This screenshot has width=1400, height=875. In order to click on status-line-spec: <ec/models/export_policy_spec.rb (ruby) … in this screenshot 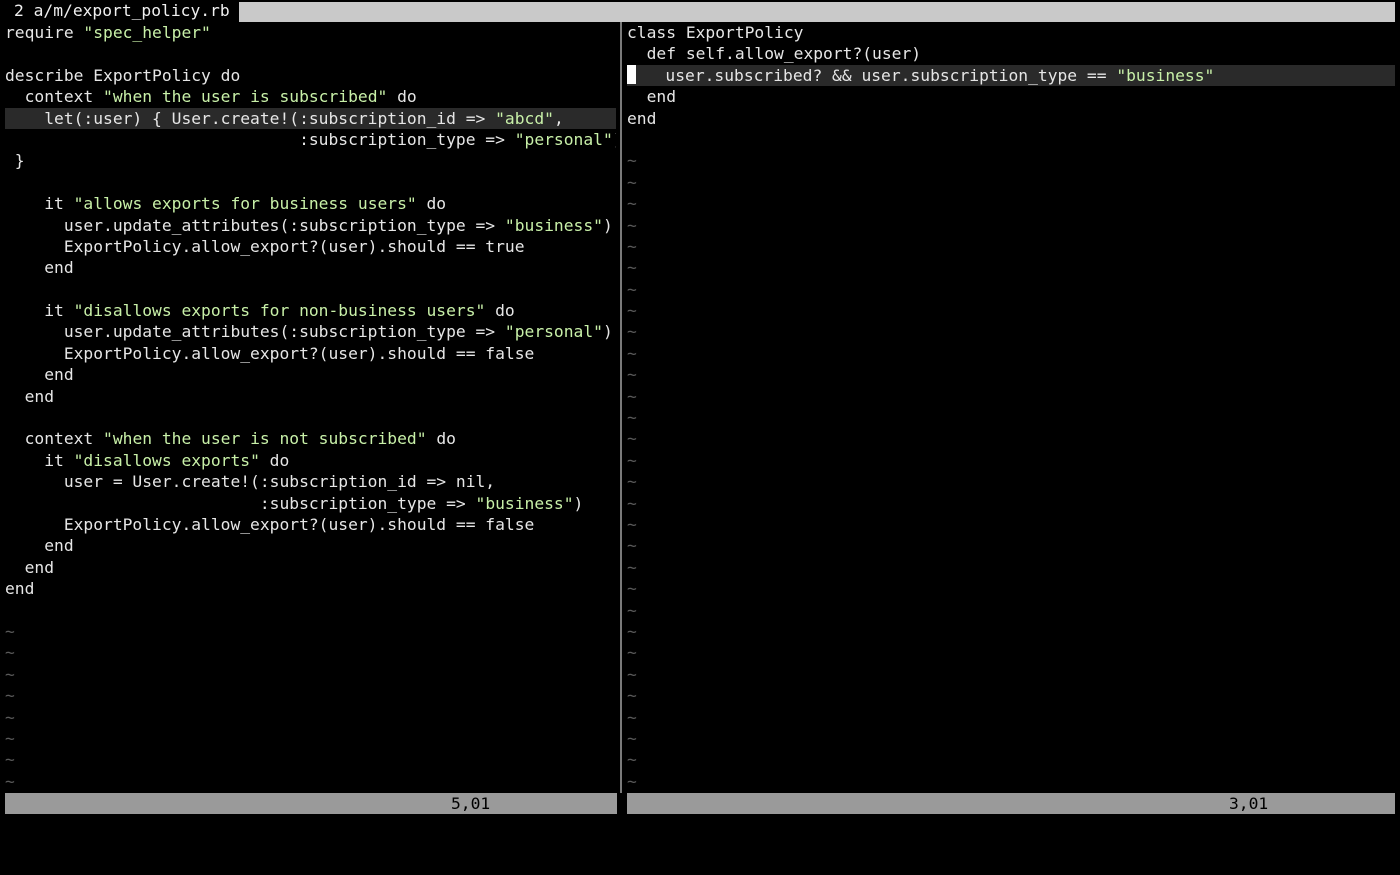, I will do `click(311, 813)`.